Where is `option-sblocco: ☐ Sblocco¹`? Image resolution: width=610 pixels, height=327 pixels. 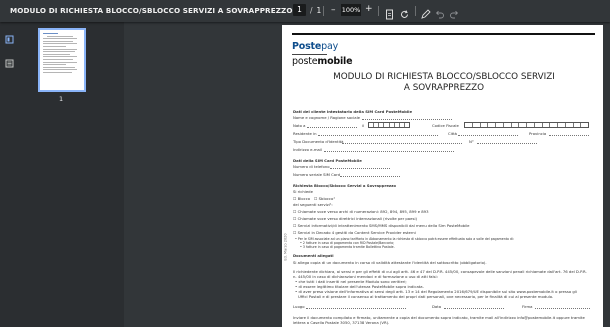 option-sblocco: ☐ Sblocco¹ is located at coordinates (324, 198).